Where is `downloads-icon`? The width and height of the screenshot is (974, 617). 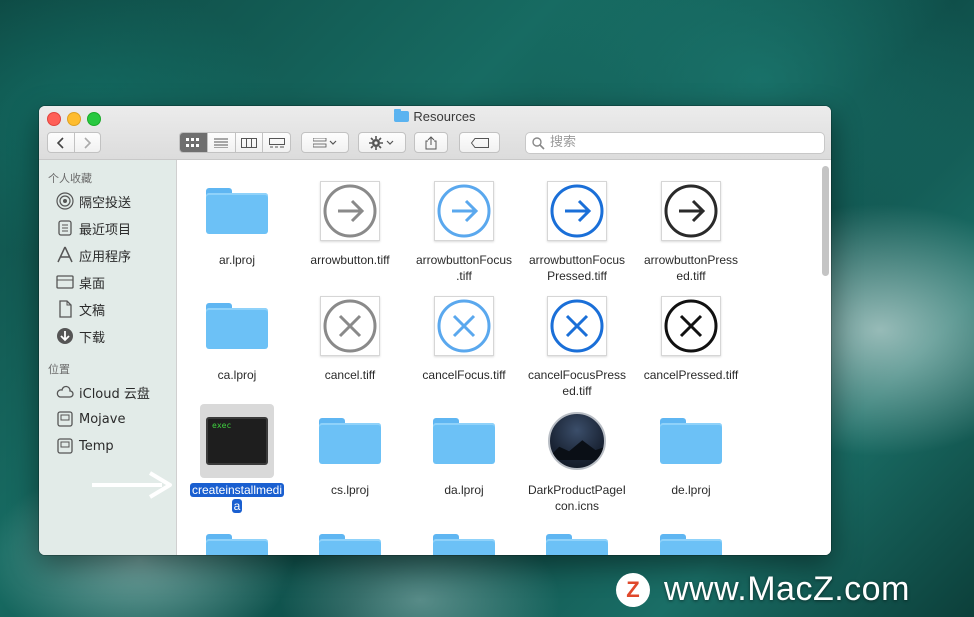
downloads-icon is located at coordinates (65, 336).